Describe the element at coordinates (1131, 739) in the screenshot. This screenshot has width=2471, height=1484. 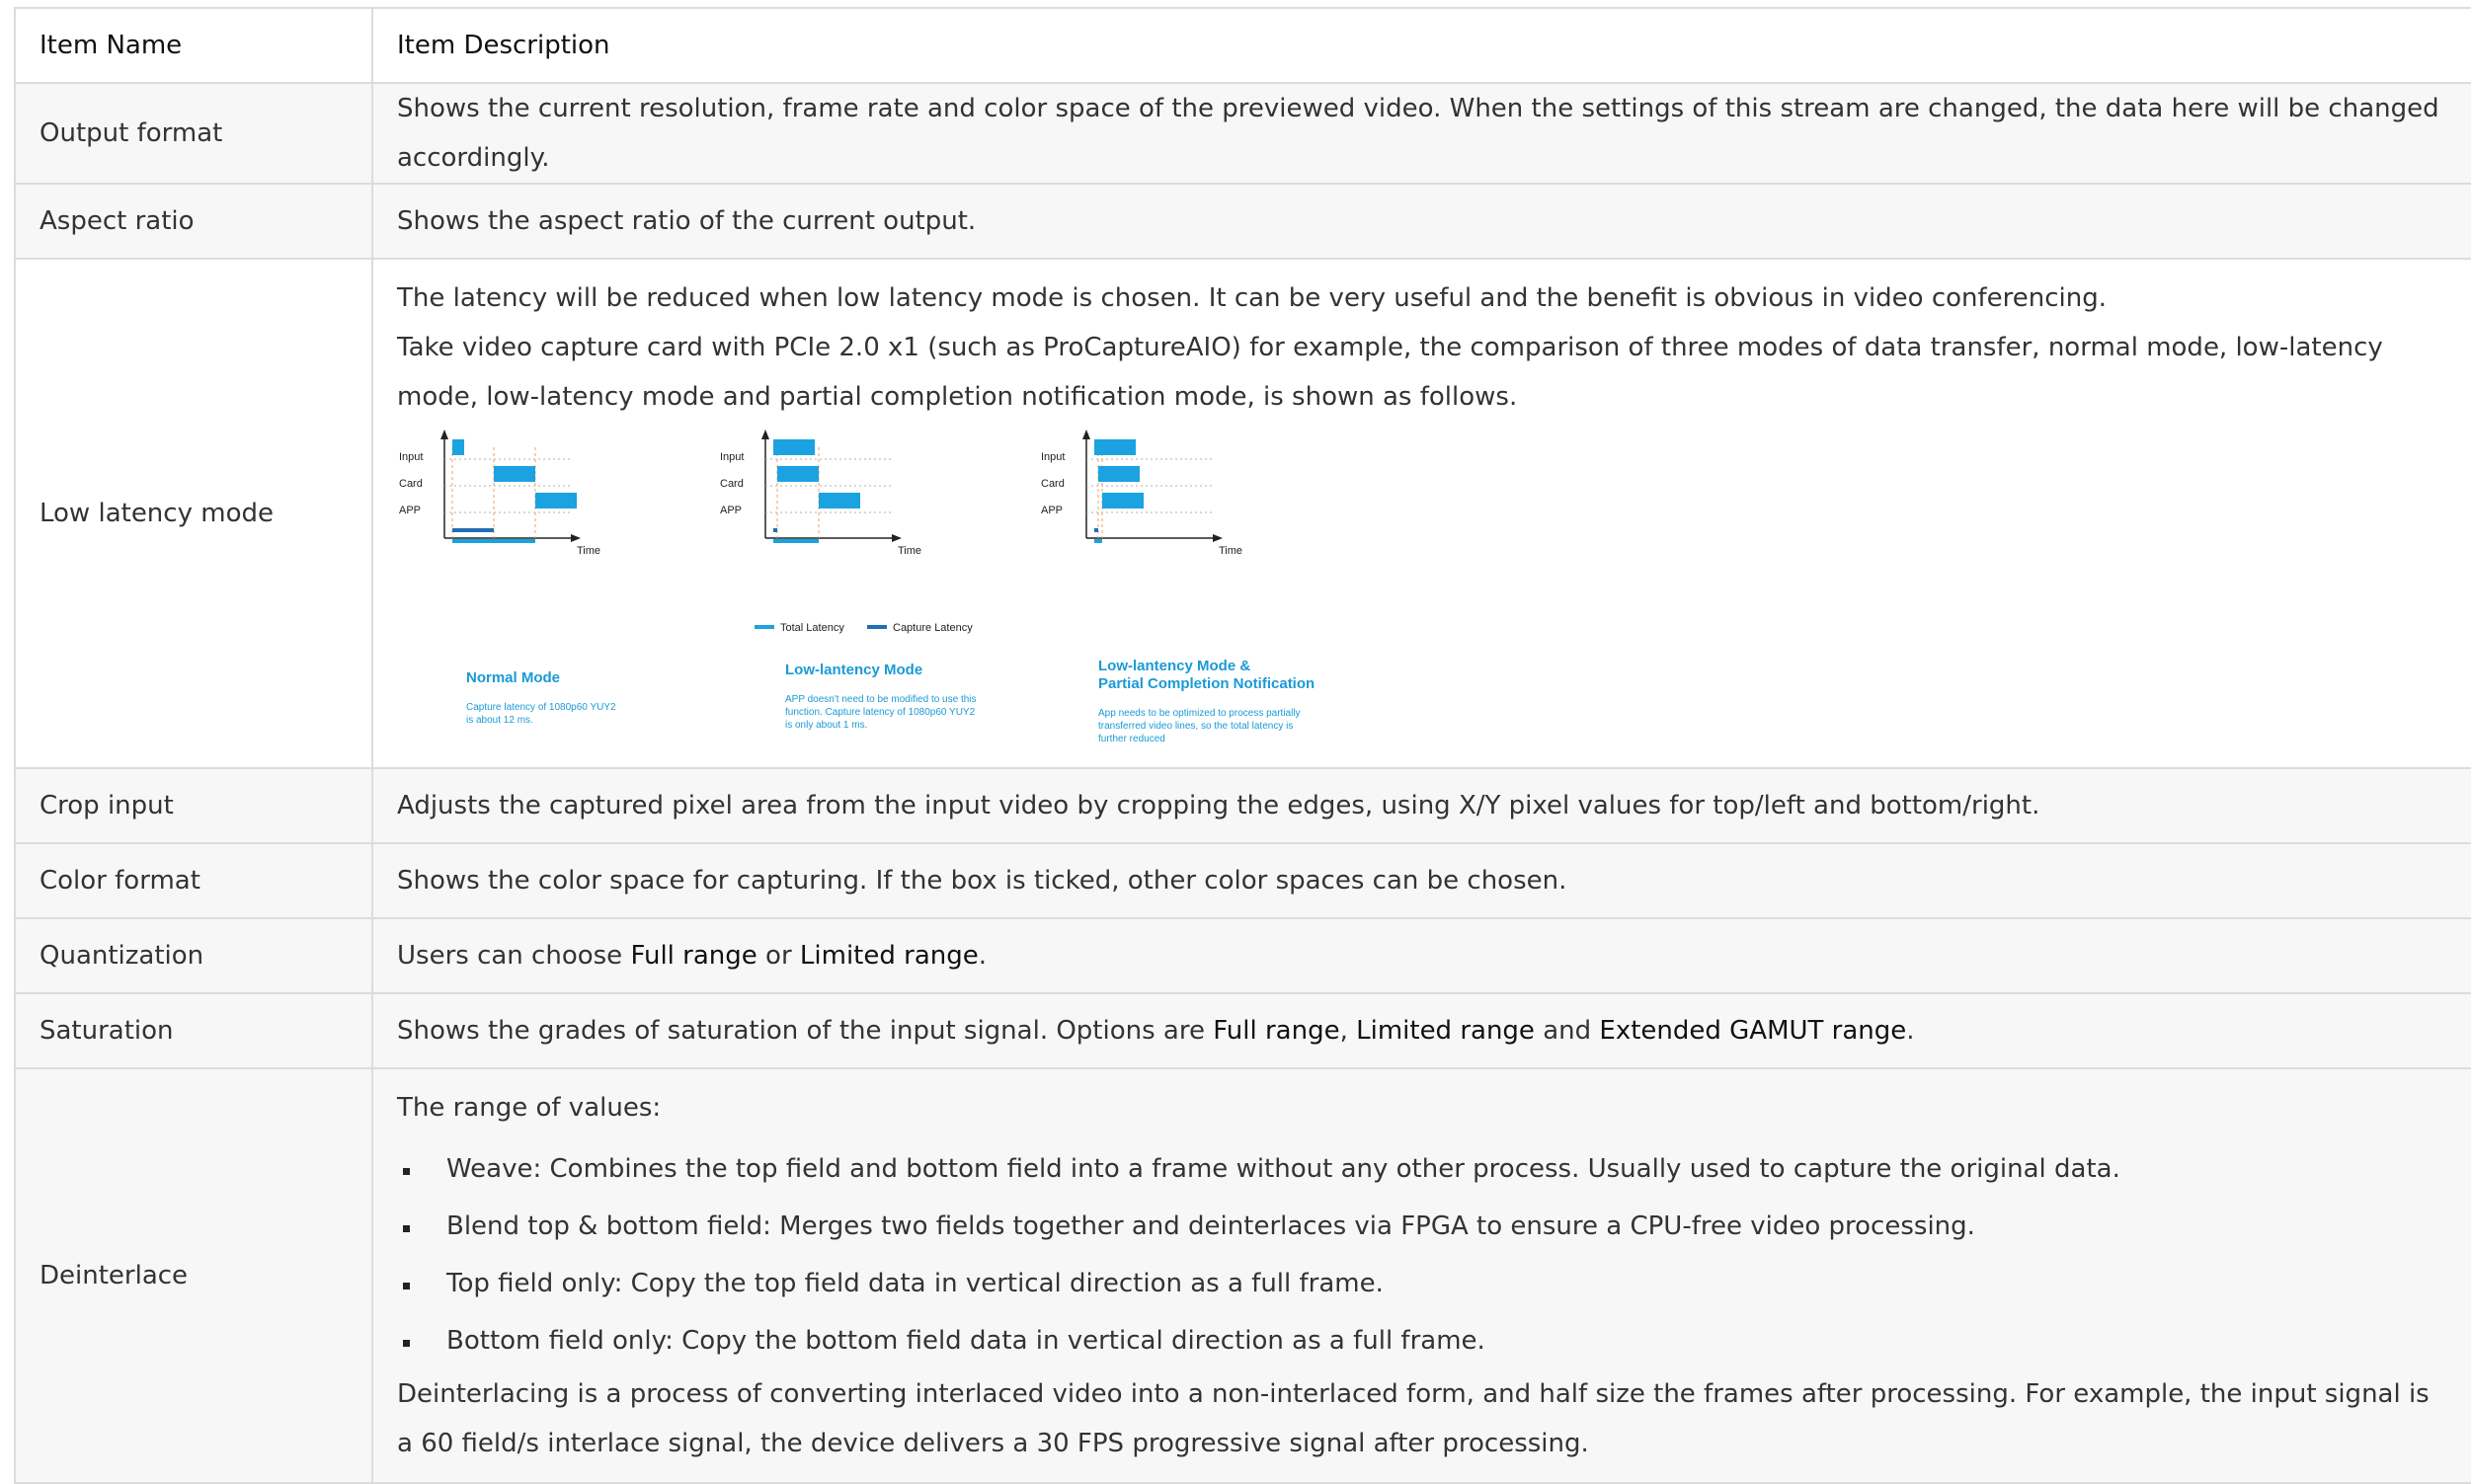
I see `mode-note: further reduced` at that location.